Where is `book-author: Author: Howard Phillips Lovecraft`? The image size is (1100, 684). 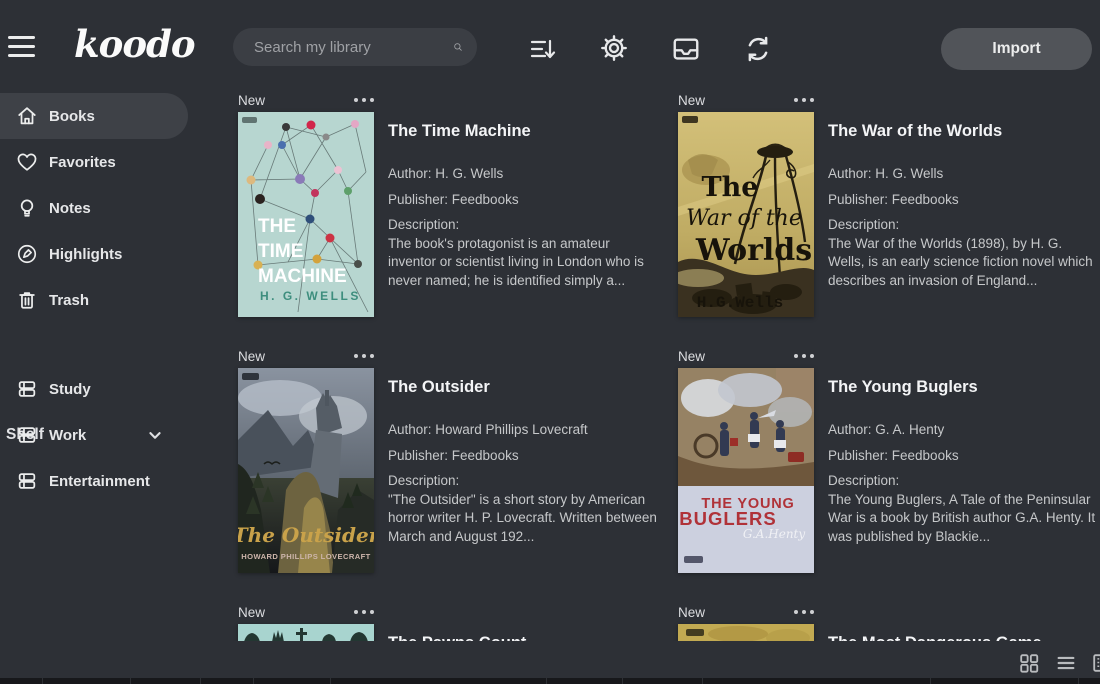
book-author: Author: Howard Phillips Lovecraft is located at coordinates (488, 429).